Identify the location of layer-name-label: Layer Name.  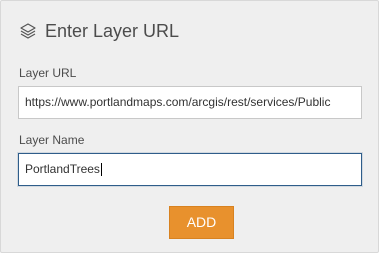
(52, 140).